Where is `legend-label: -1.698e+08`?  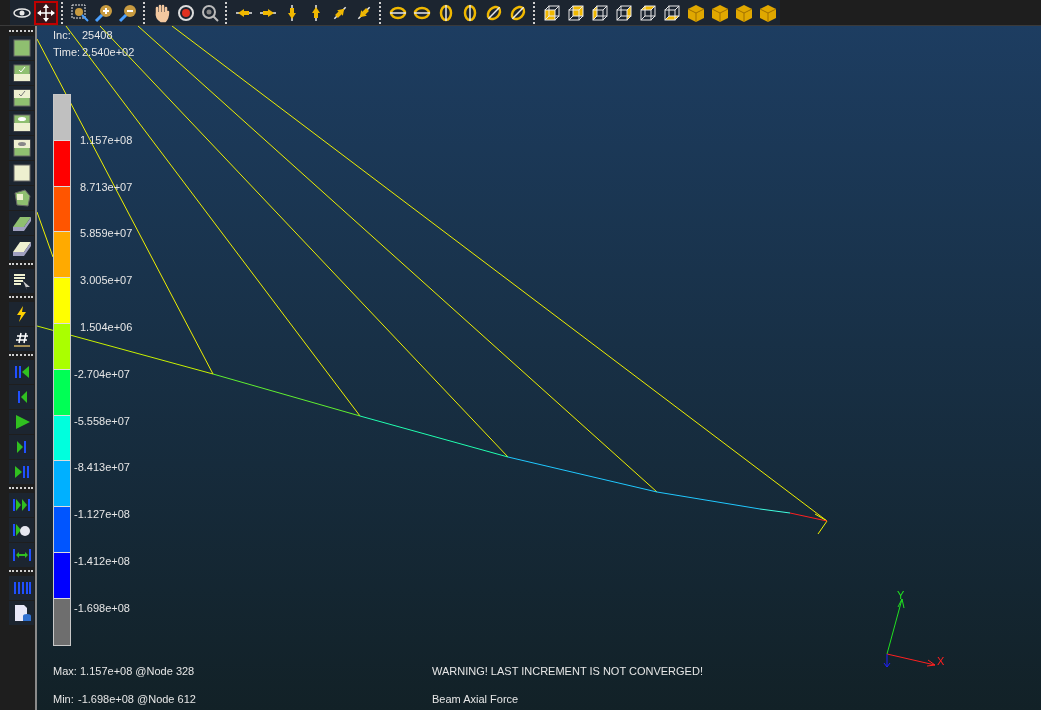 legend-label: -1.698e+08 is located at coordinates (102, 608).